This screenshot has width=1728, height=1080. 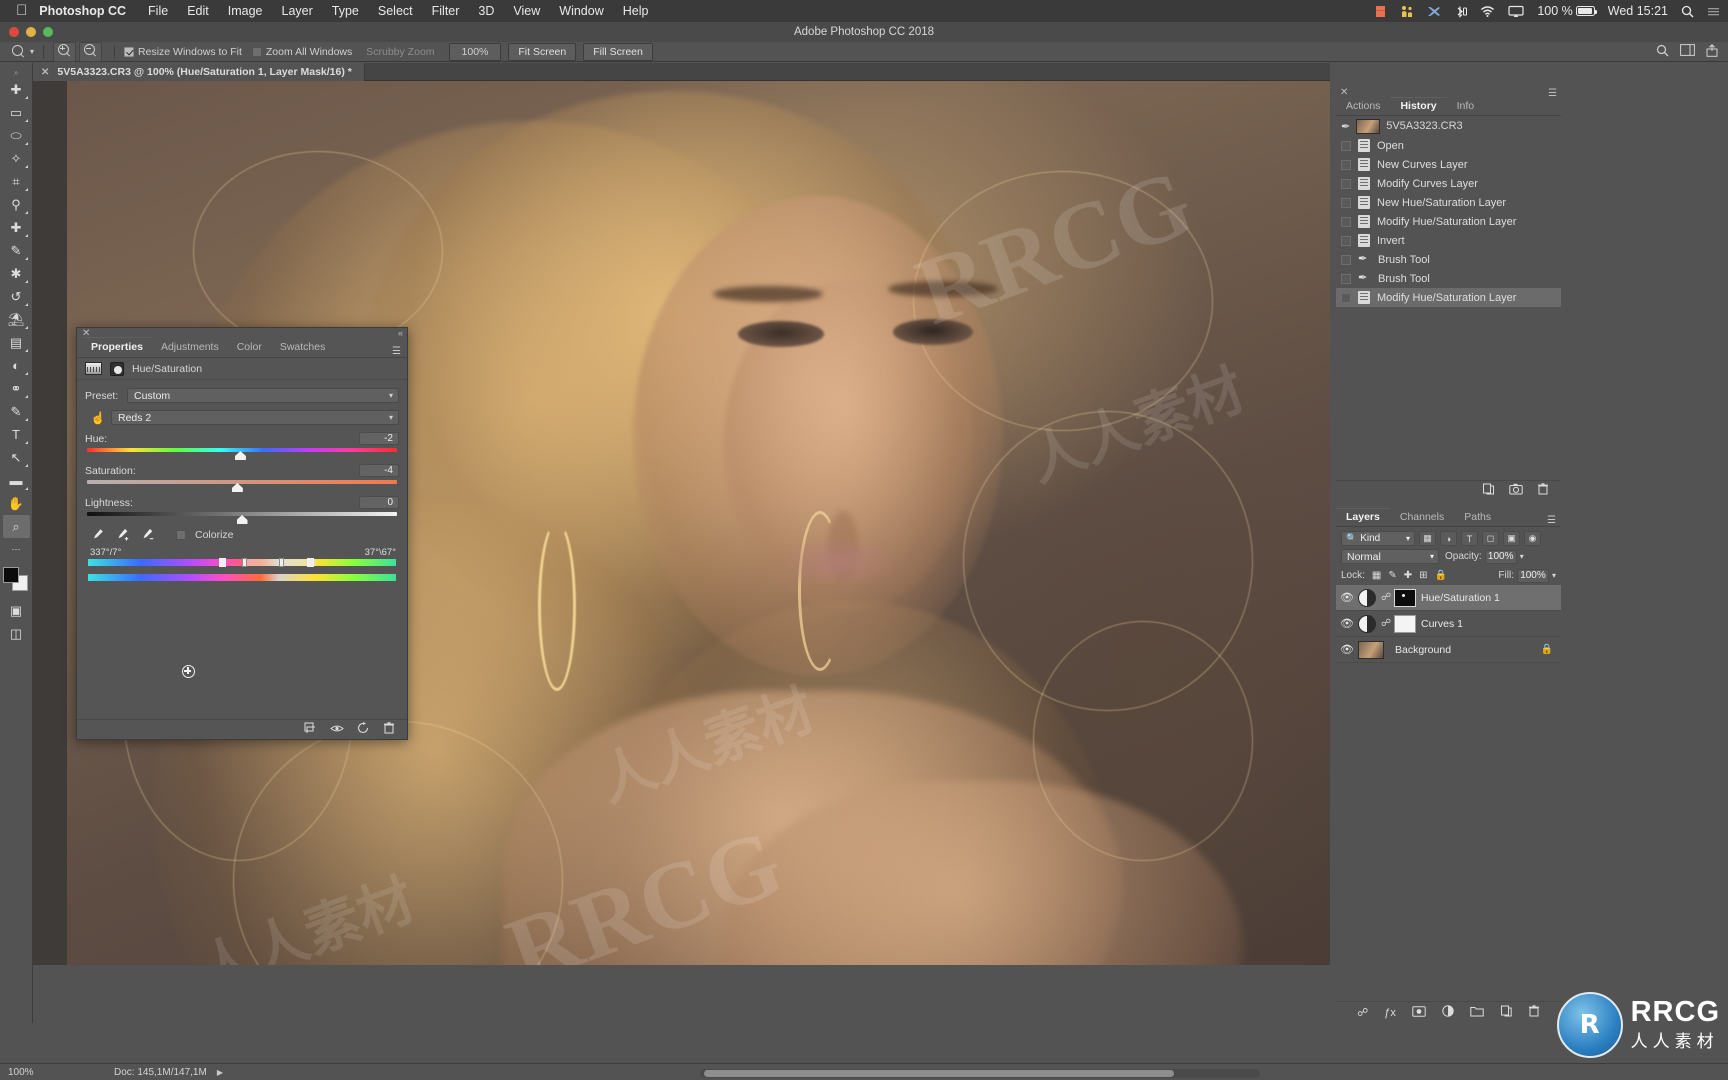 What do you see at coordinates (363, 729) in the screenshot?
I see `reset-icon` at bounding box center [363, 729].